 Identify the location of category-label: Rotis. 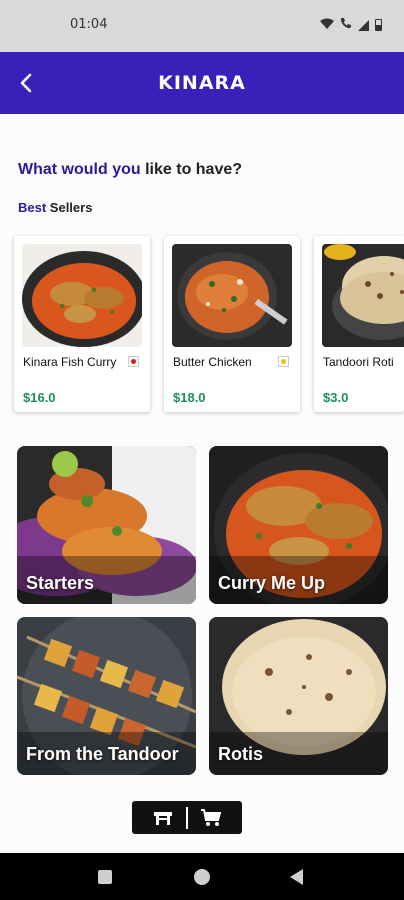
(240, 754).